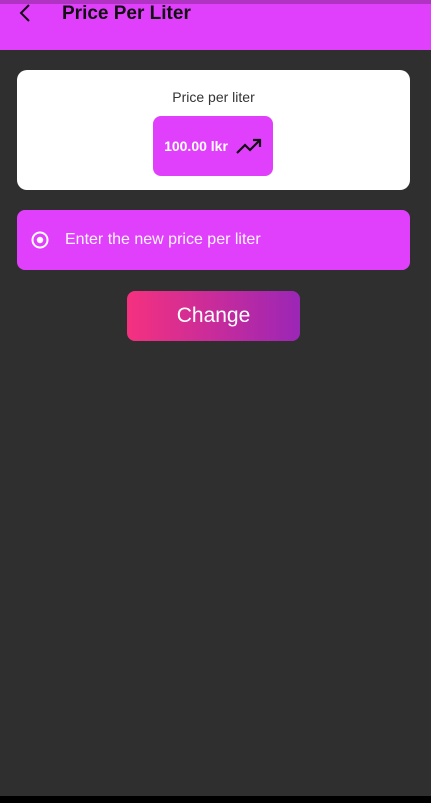 Image resolution: width=431 pixels, height=803 pixels. I want to click on price-value: 100.00 lkr, so click(196, 146).